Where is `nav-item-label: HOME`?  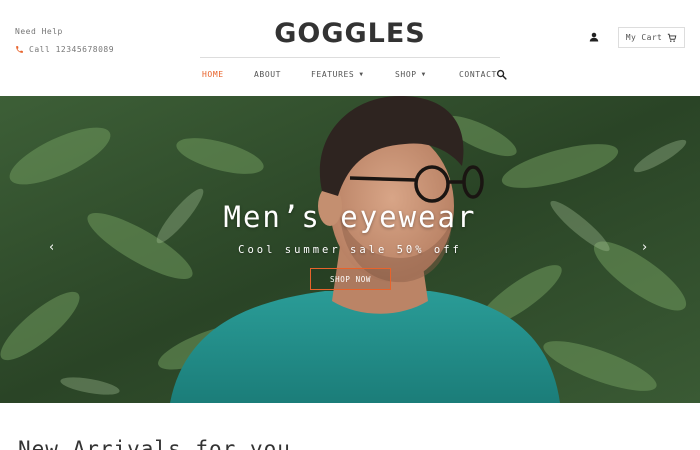 nav-item-label: HOME is located at coordinates (213, 74).